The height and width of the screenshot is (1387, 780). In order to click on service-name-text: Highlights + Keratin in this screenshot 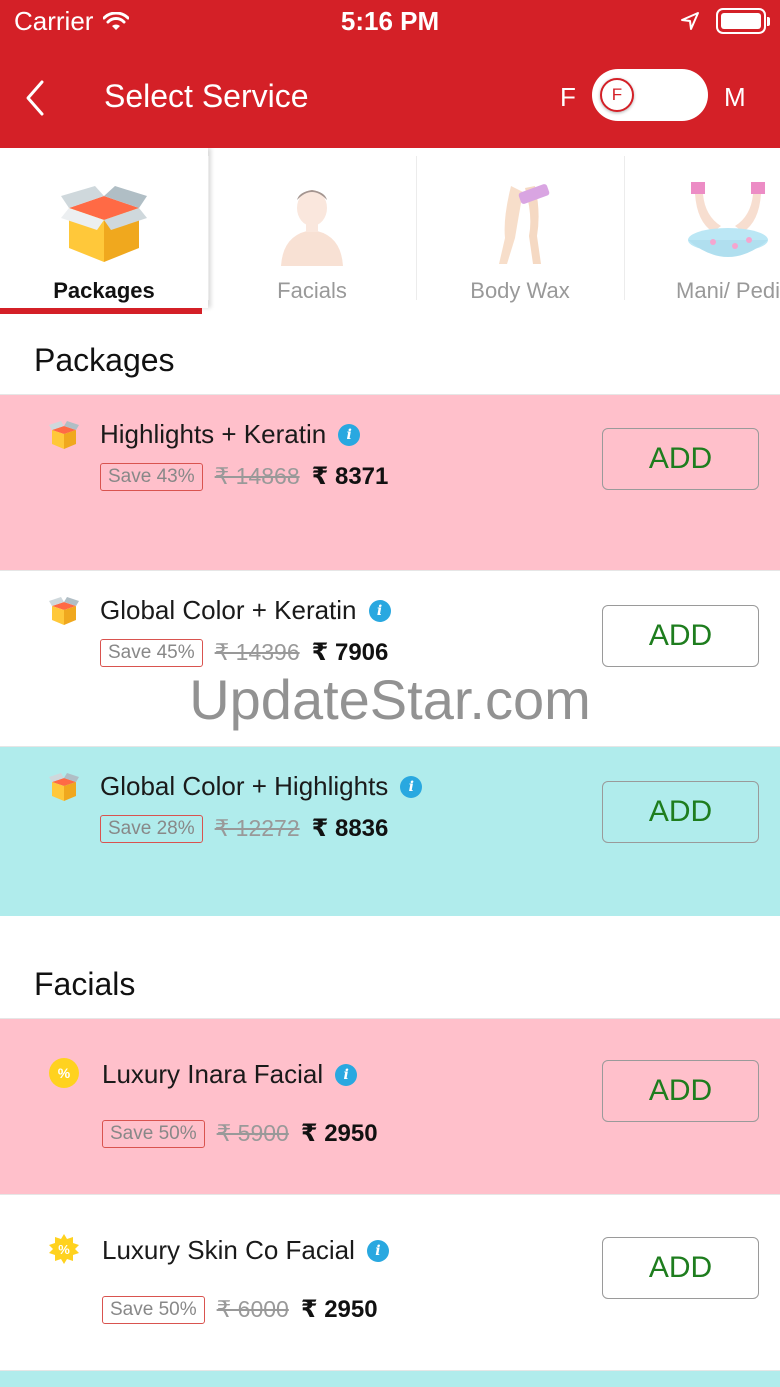, I will do `click(213, 434)`.